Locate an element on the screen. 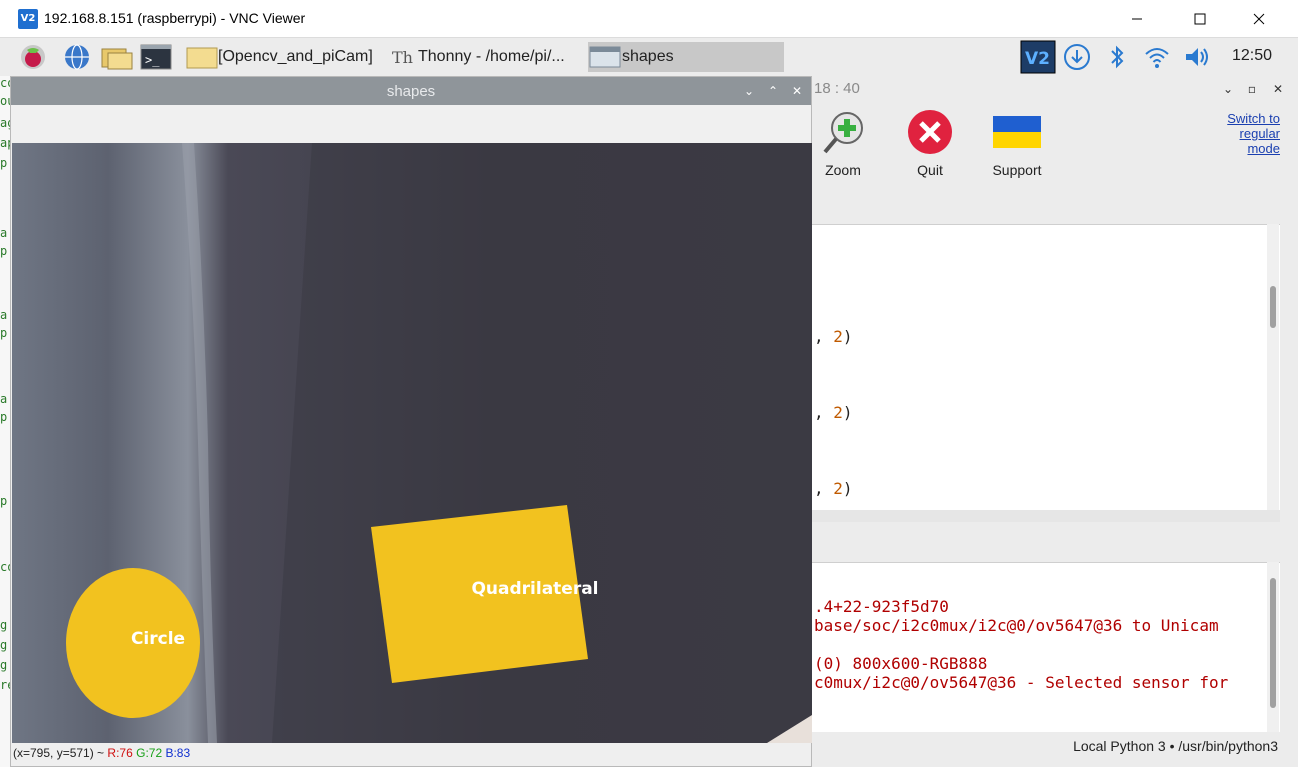  taskbar-item-label: [Opencv_and_piCam] is located at coordinates (295, 56).